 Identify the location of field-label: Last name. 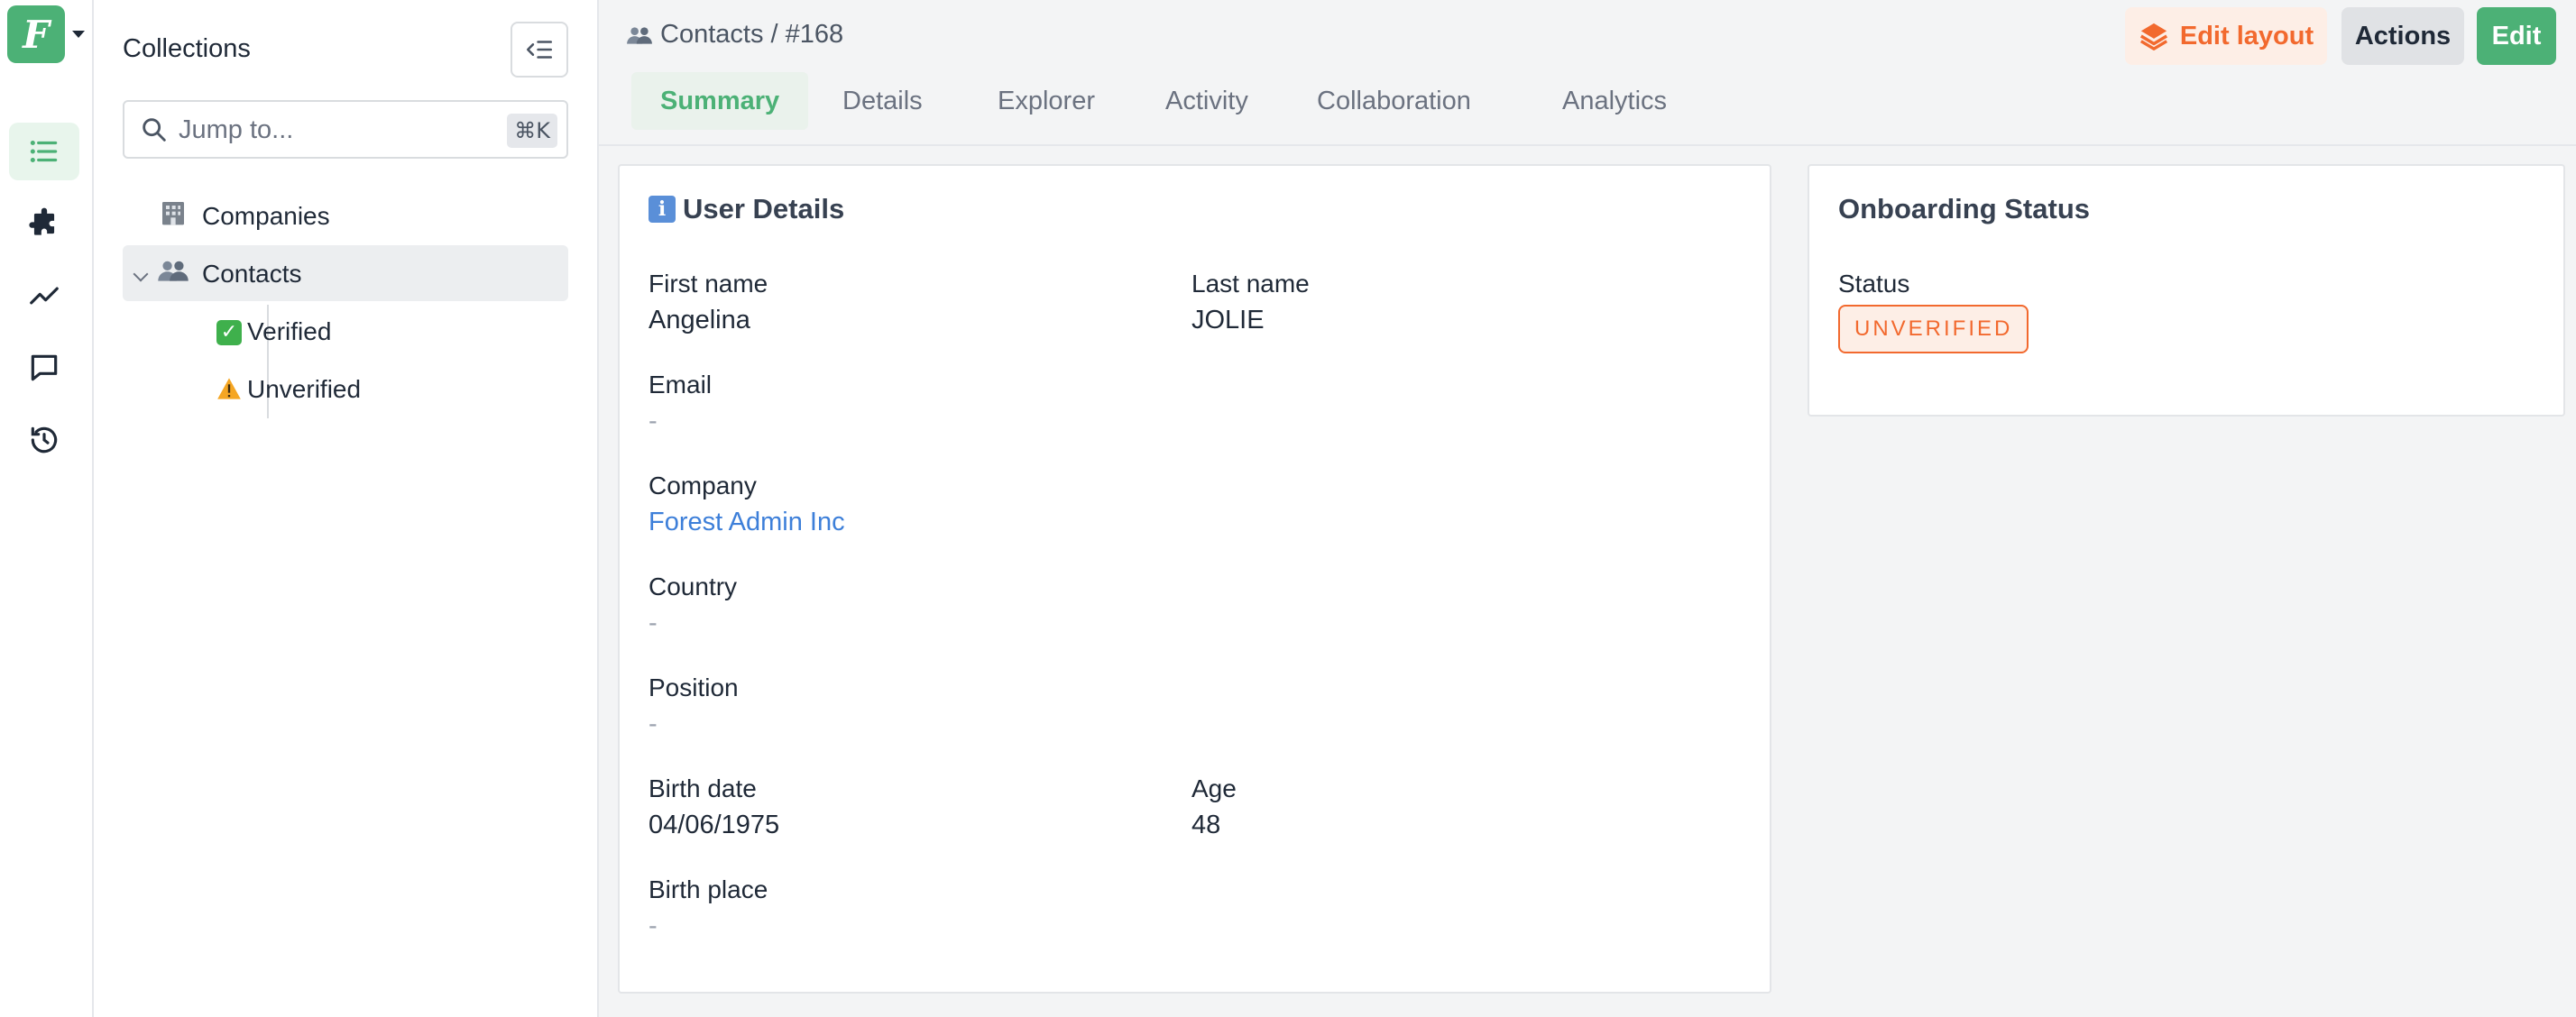
(1250, 284).